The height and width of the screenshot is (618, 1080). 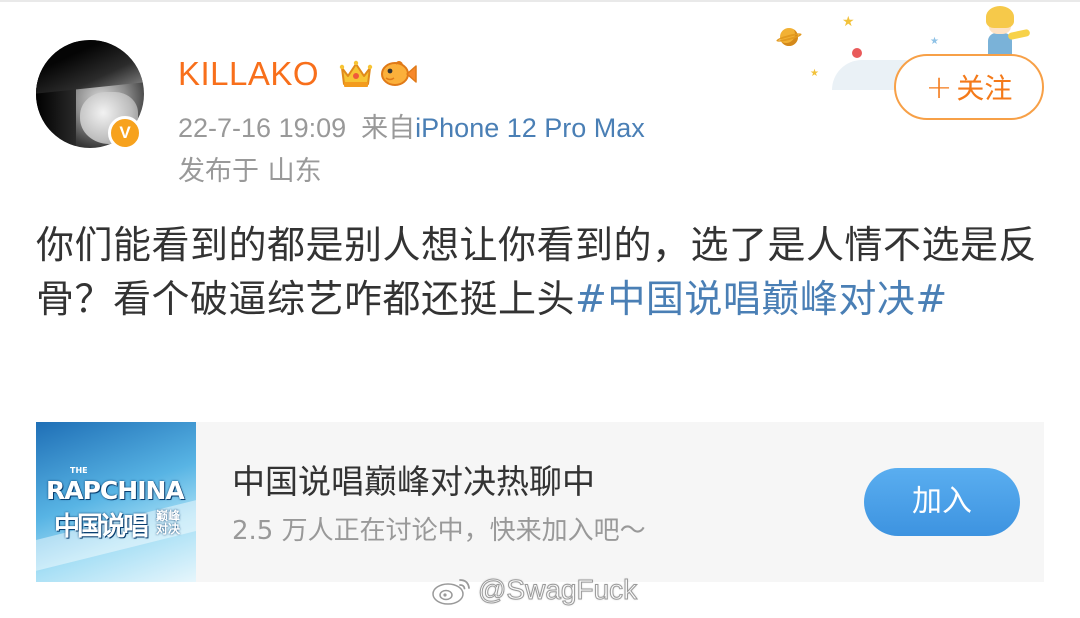 I want to click on top-divider, so click(x=540, y=1).